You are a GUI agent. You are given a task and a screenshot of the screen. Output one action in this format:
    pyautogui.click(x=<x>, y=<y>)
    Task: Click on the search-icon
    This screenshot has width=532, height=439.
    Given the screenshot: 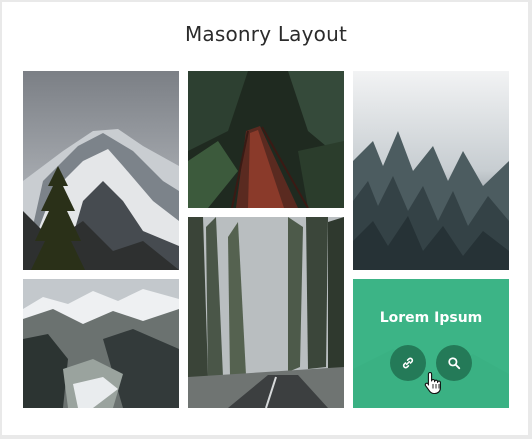 What is the action you would take?
    pyautogui.click(x=454, y=363)
    